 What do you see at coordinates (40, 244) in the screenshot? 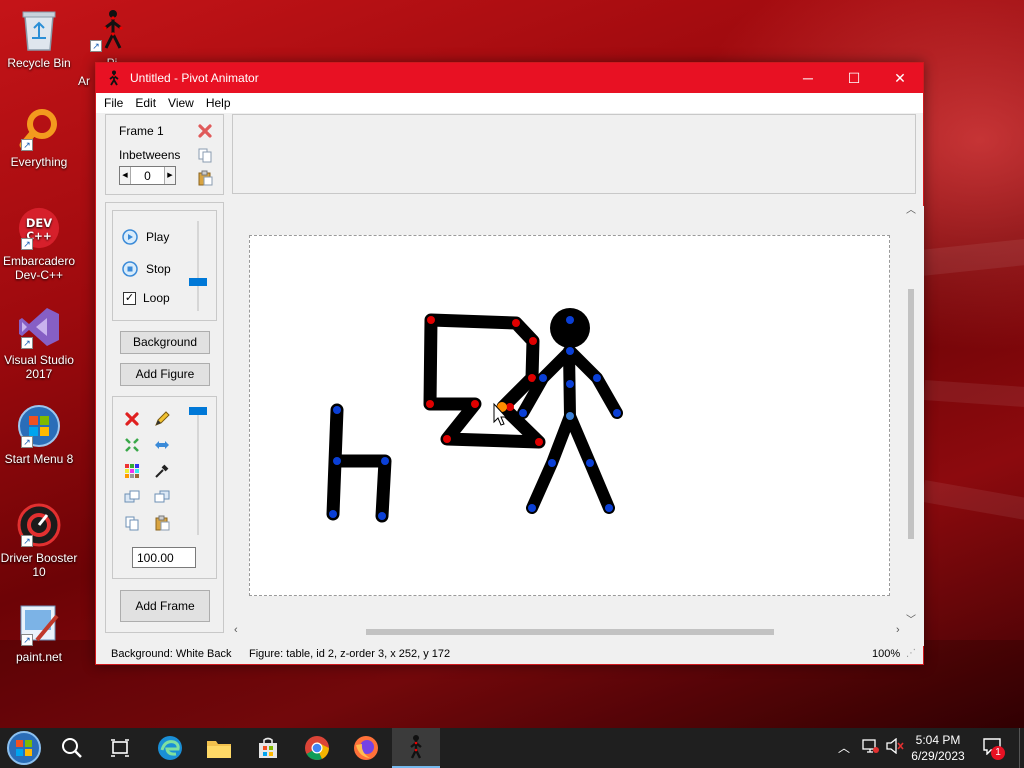
I see `desktop-icon-devcpp: DEV C++ ↗ Embarcadero Dev-C++` at bounding box center [40, 244].